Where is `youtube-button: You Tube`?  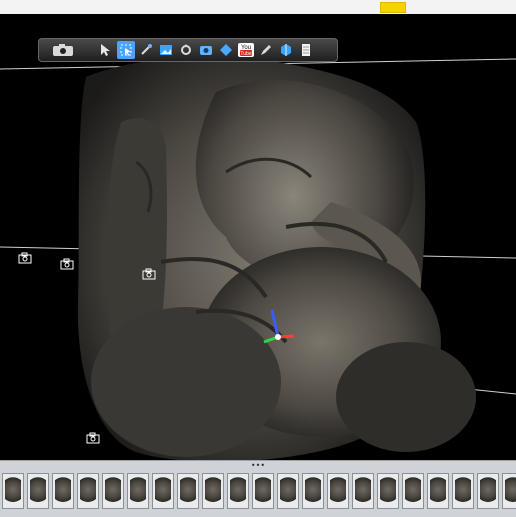 youtube-button: You Tube is located at coordinates (246, 50).